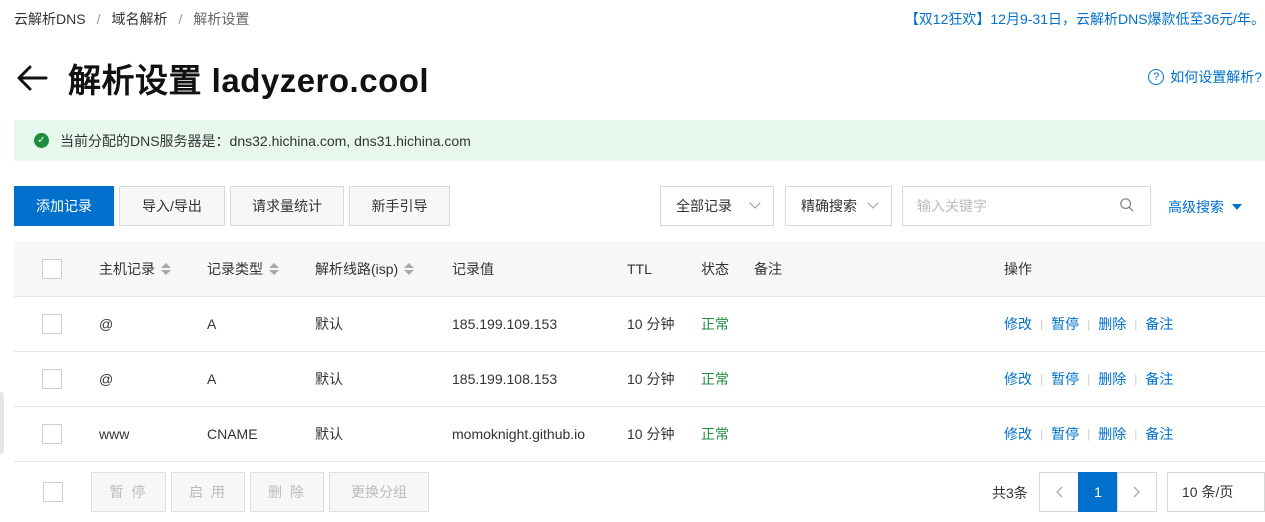 The image size is (1265, 522). Describe the element at coordinates (1237, 207) in the screenshot. I see `caret-down-icon` at that location.